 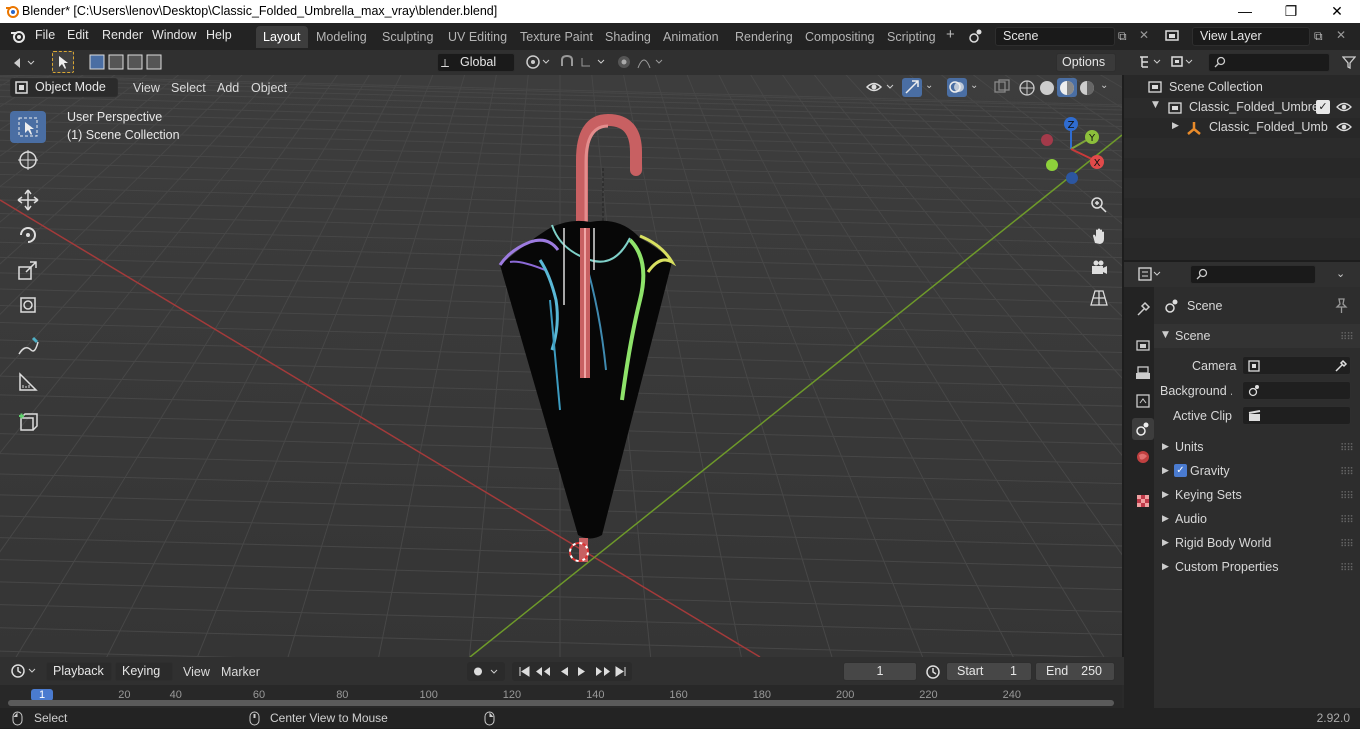 I want to click on preview-range-icon, so click(x=933, y=673).